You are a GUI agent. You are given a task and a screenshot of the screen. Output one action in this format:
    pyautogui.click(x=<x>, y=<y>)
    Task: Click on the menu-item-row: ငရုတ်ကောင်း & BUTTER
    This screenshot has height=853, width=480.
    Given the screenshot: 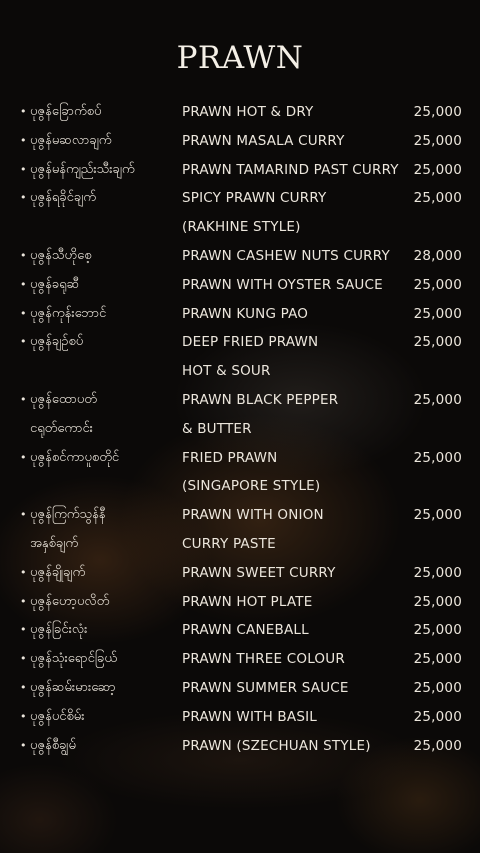 What is the action you would take?
    pyautogui.click(x=240, y=429)
    